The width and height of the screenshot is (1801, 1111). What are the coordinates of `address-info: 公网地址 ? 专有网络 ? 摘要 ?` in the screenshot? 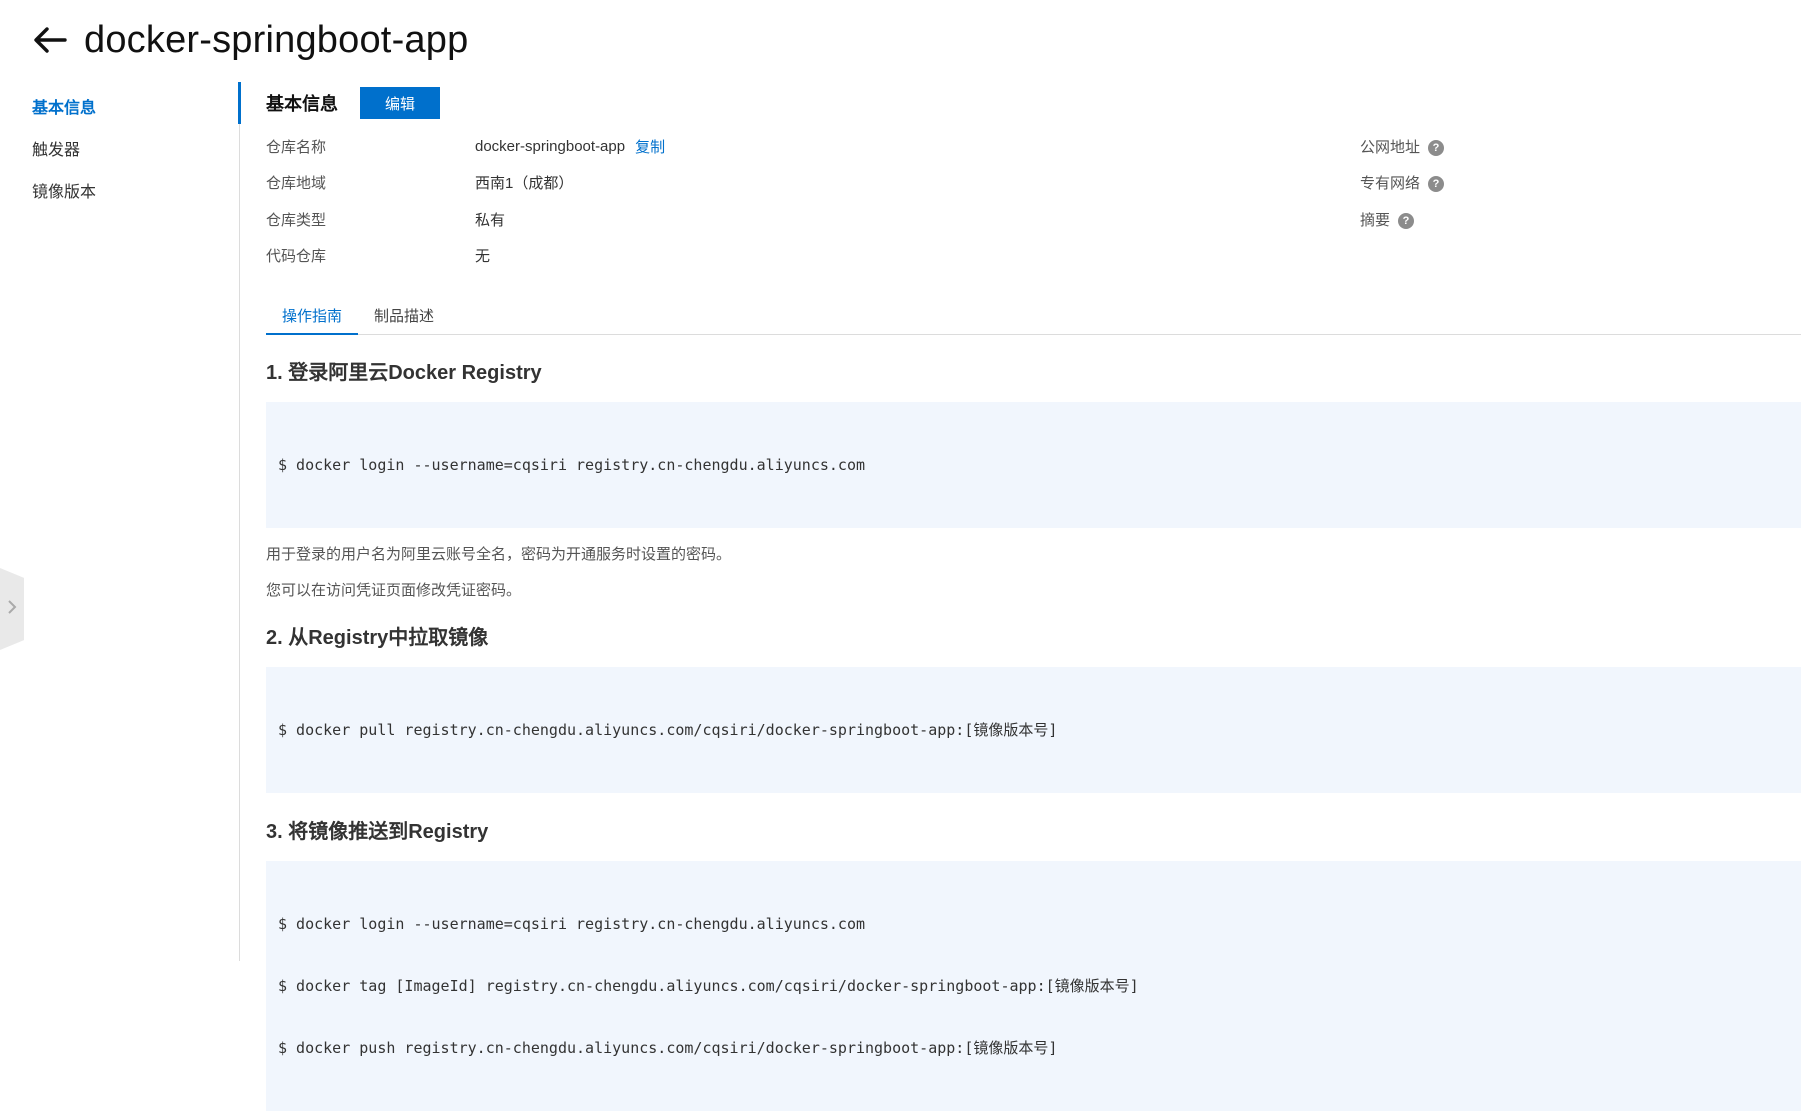 It's located at (1402, 183).